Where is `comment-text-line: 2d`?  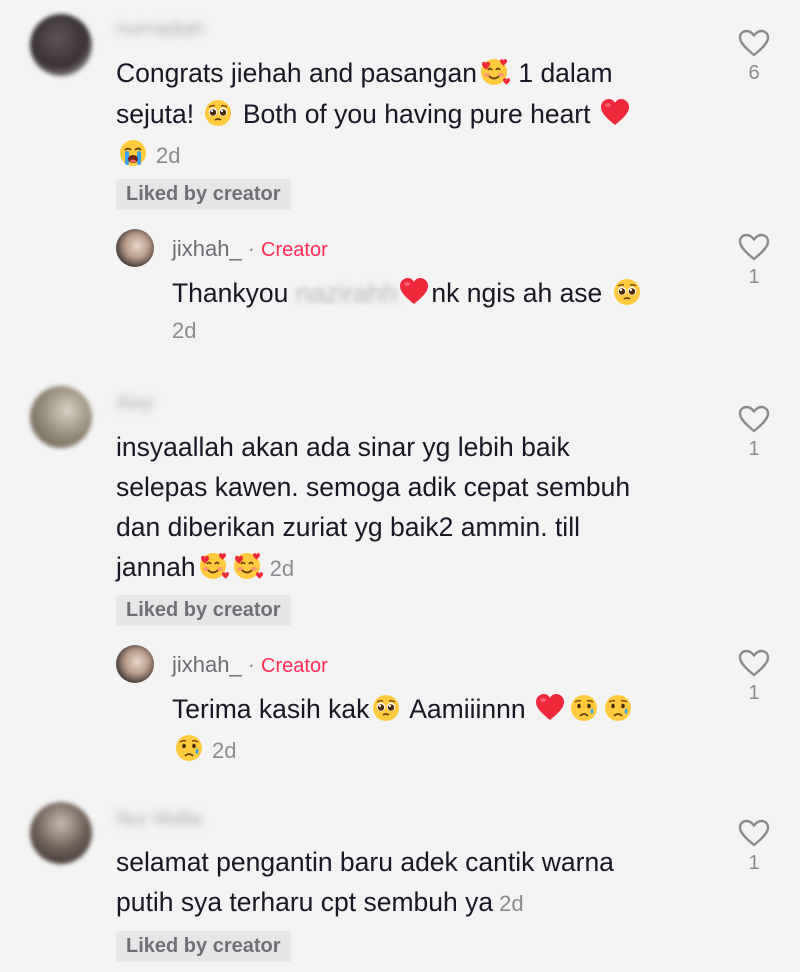
comment-text-line: 2d is located at coordinates (148, 155).